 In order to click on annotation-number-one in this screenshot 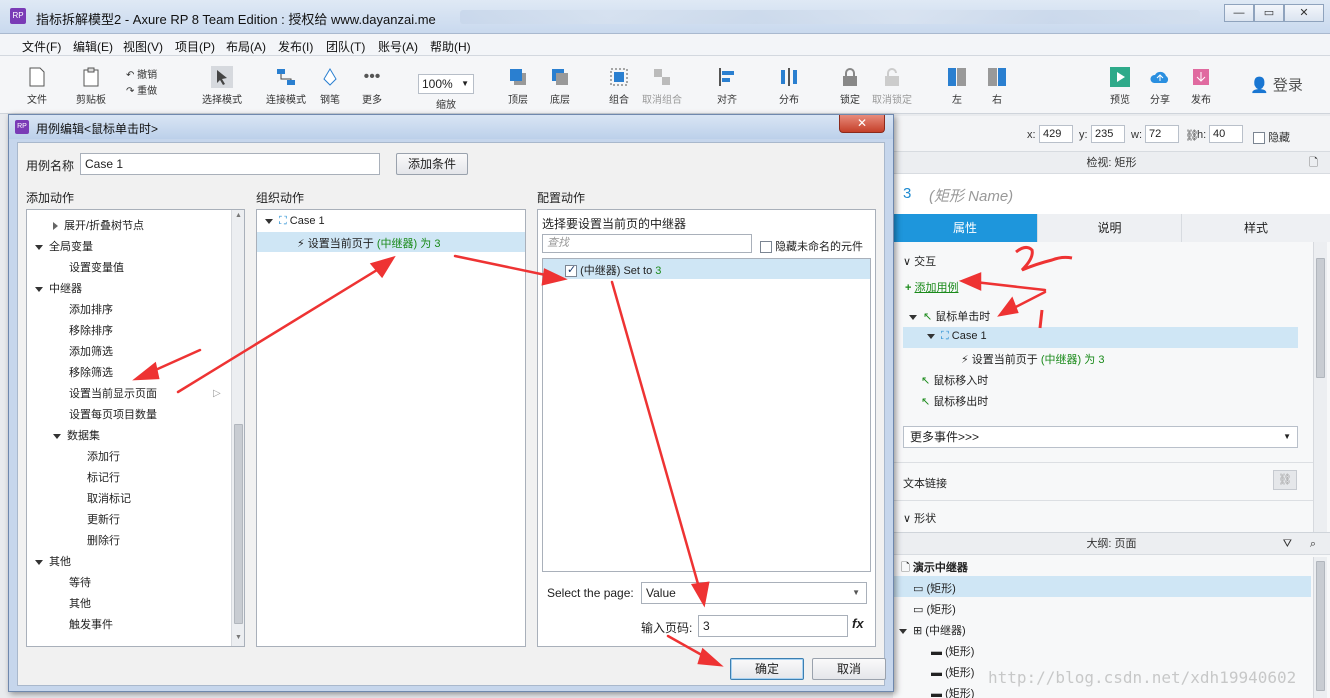, I will do `click(1041, 319)`.